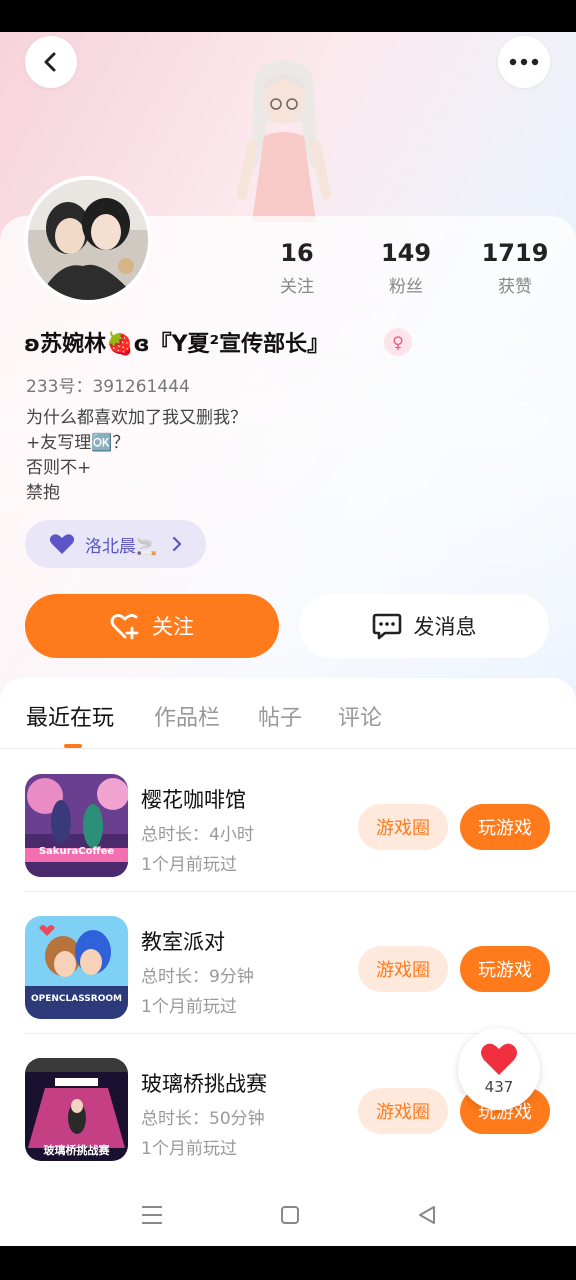 Image resolution: width=576 pixels, height=1280 pixels. I want to click on character-illustration, so click(284, 141).